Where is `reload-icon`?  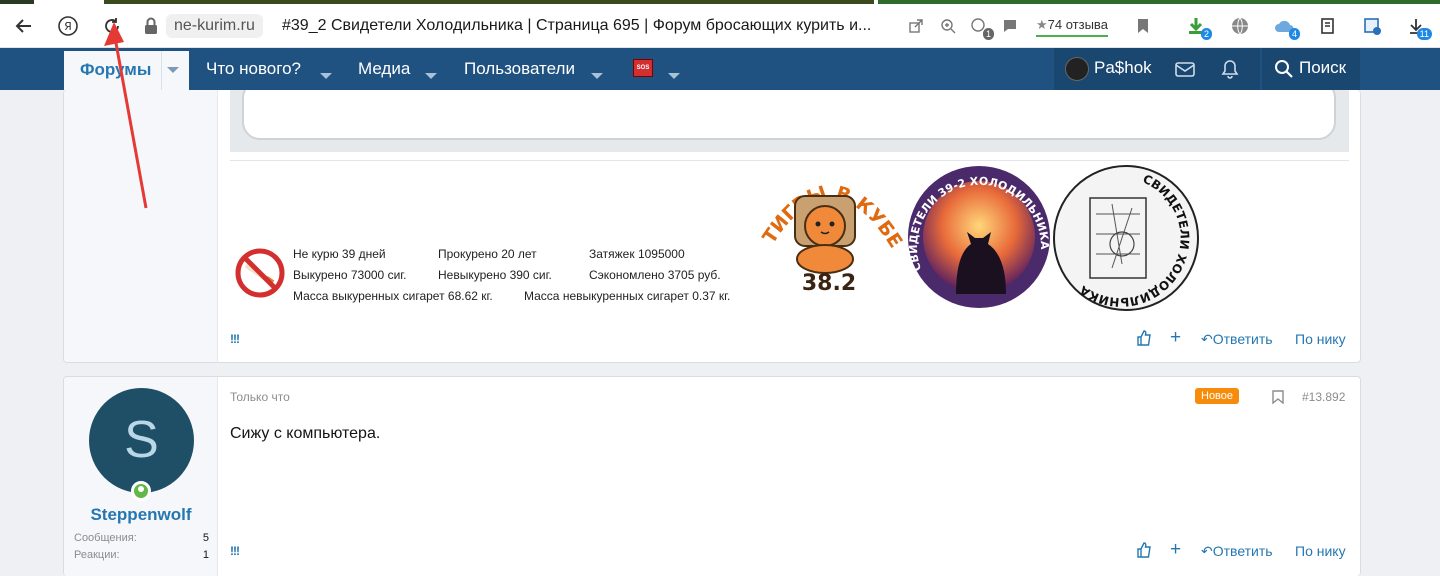 reload-icon is located at coordinates (112, 26).